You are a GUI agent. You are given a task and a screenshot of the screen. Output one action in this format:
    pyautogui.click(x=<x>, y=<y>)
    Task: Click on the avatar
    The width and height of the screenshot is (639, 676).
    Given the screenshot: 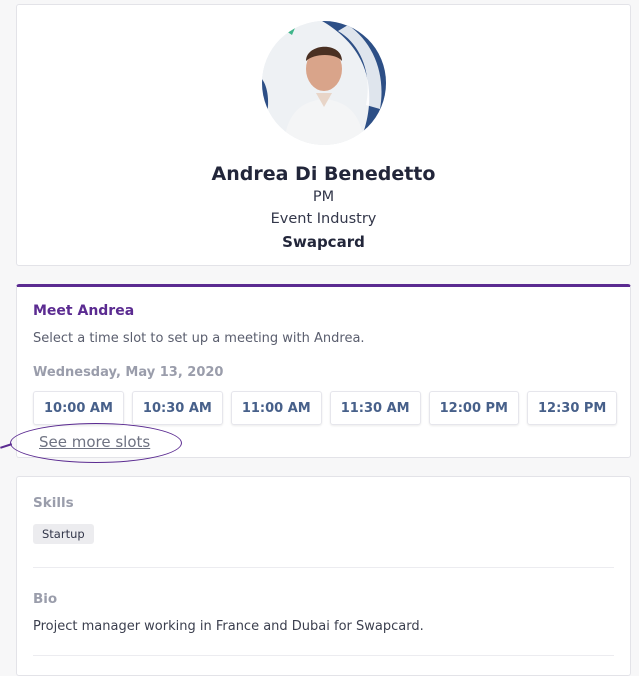 What is the action you would take?
    pyautogui.click(x=324, y=83)
    